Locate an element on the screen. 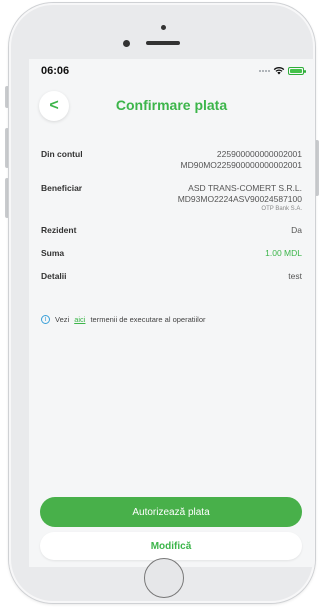 This screenshot has width=324, height=608. account-iban: MD90MO225900000000002001 is located at coordinates (241, 165).